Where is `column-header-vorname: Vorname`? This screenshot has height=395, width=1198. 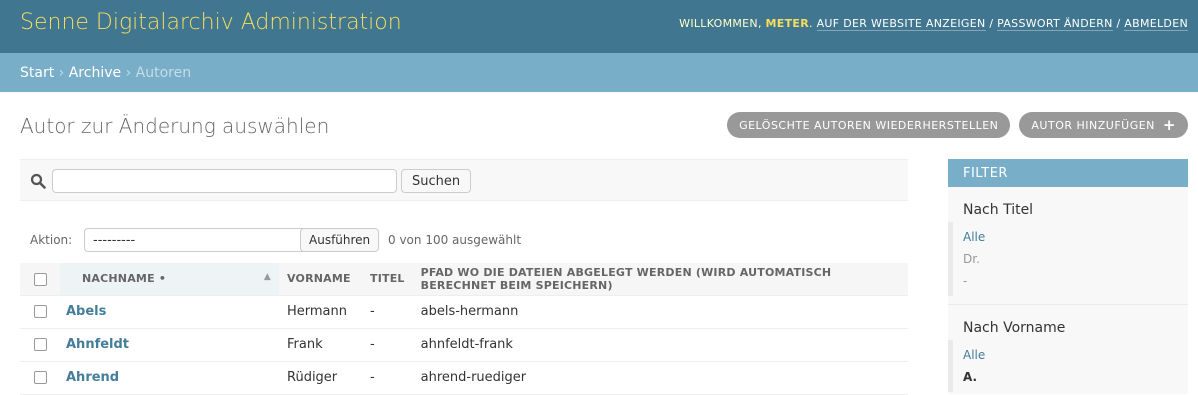
column-header-vorname: Vorname is located at coordinates (320, 279).